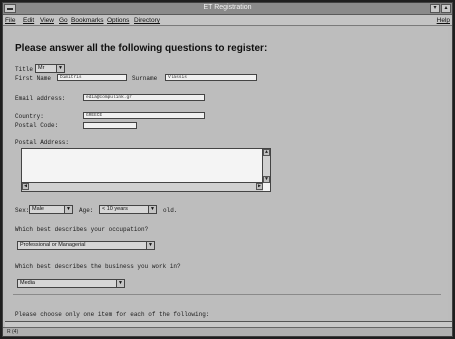 Image resolution: width=455 pixels, height=339 pixels. I want to click on occupation-select: Professional or Managerial ▼, so click(86, 245).